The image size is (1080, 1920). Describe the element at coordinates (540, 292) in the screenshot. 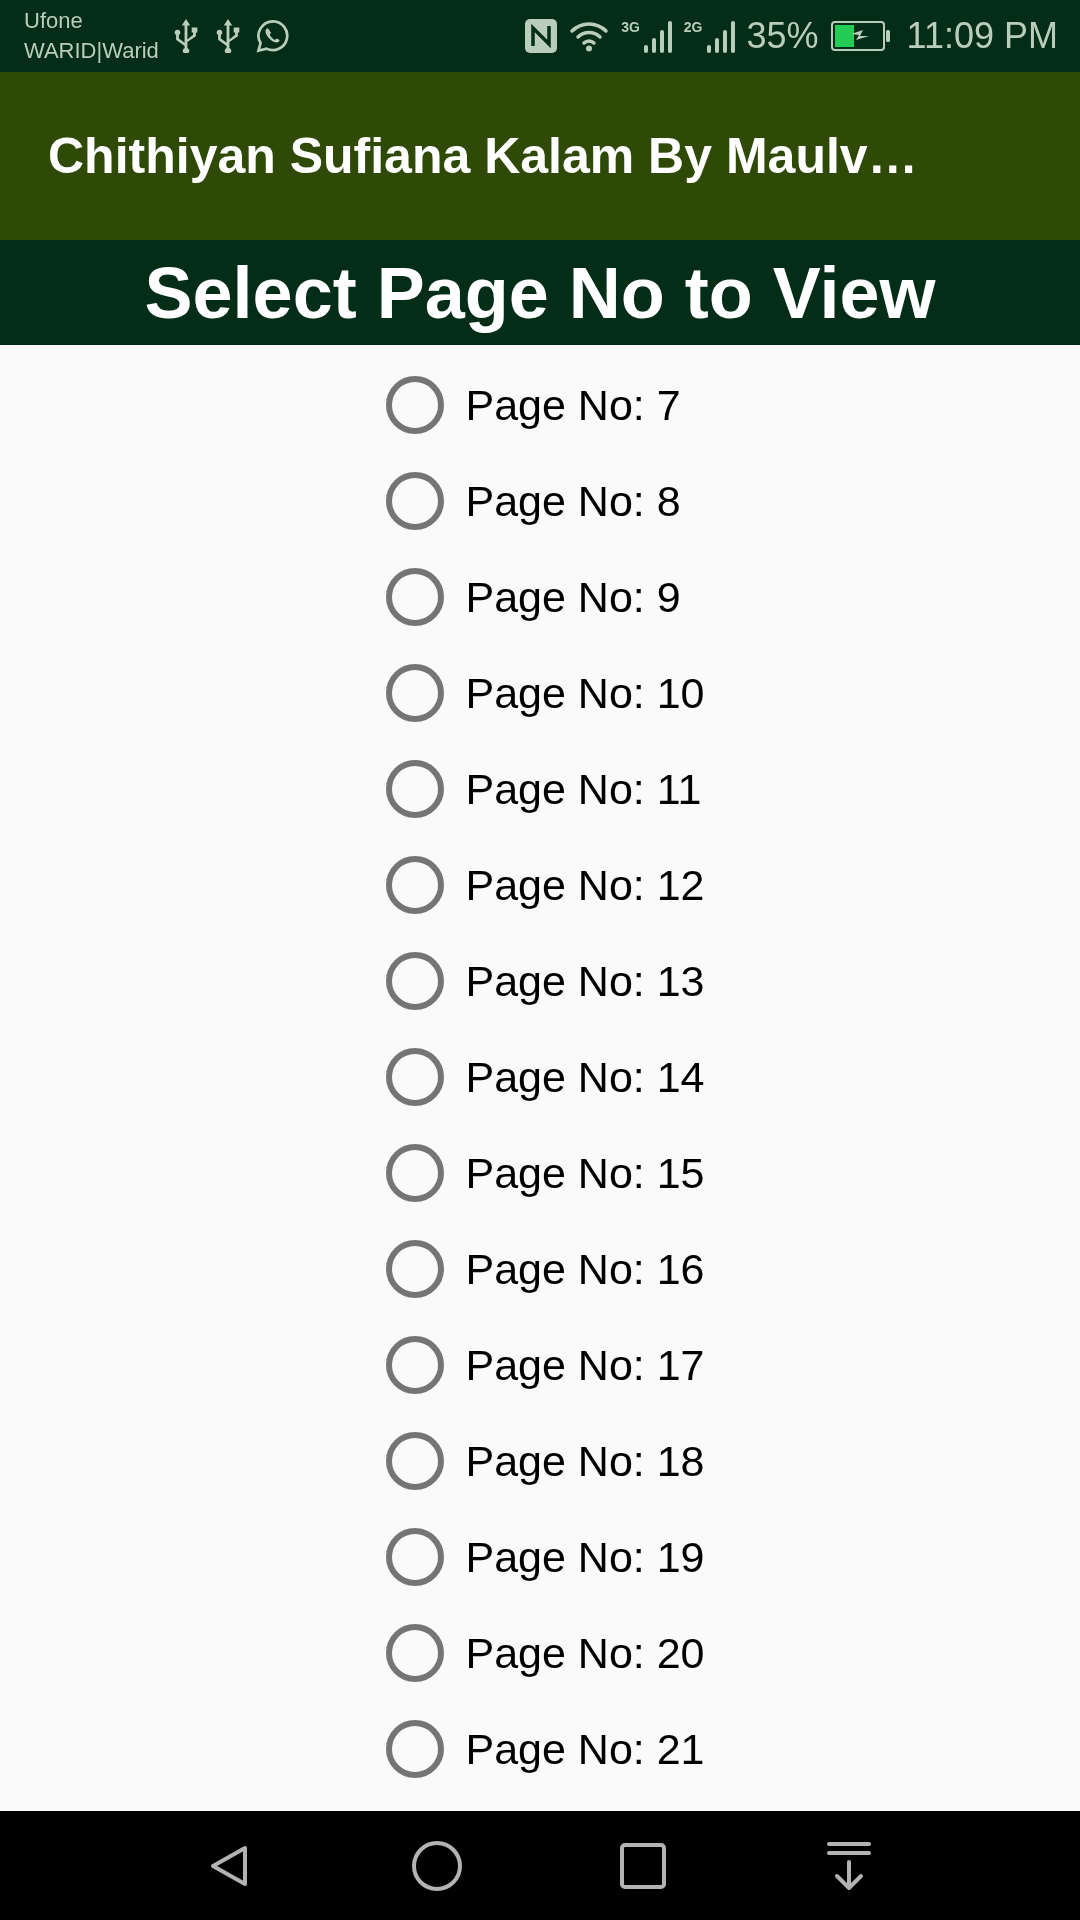

I see `header-title: Select Page No to View` at that location.